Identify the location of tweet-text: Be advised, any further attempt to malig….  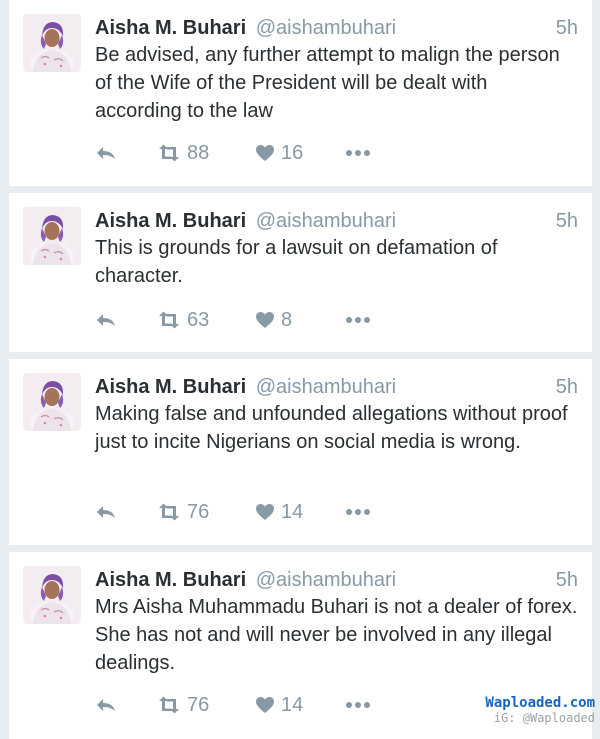
(327, 83).